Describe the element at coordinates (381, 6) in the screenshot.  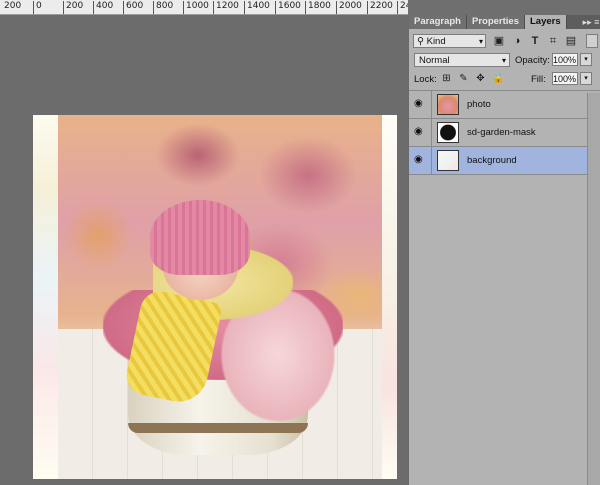
I see `ruler-label: 2200` at that location.